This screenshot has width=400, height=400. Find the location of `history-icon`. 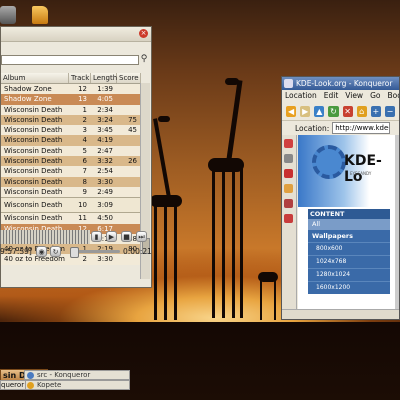

history-icon is located at coordinates (288, 173).